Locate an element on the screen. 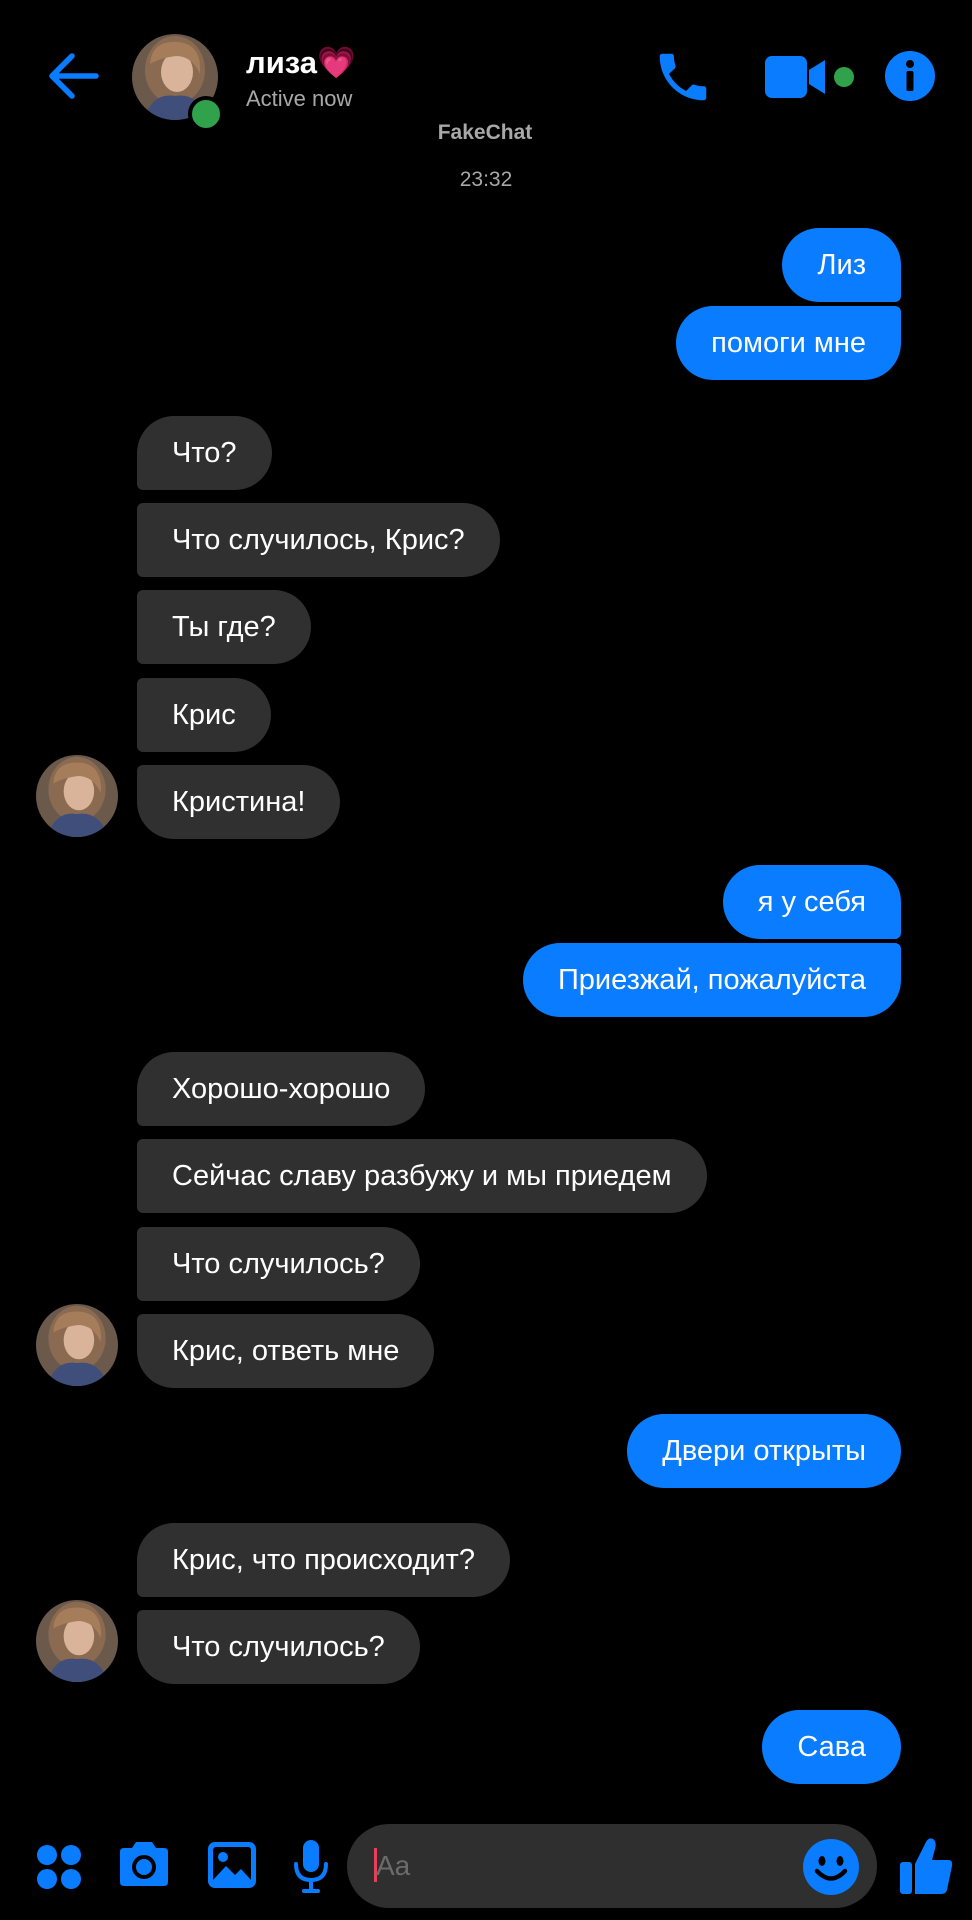 The image size is (972, 1920). message-outgoing: Двери открыты is located at coordinates (764, 1451).